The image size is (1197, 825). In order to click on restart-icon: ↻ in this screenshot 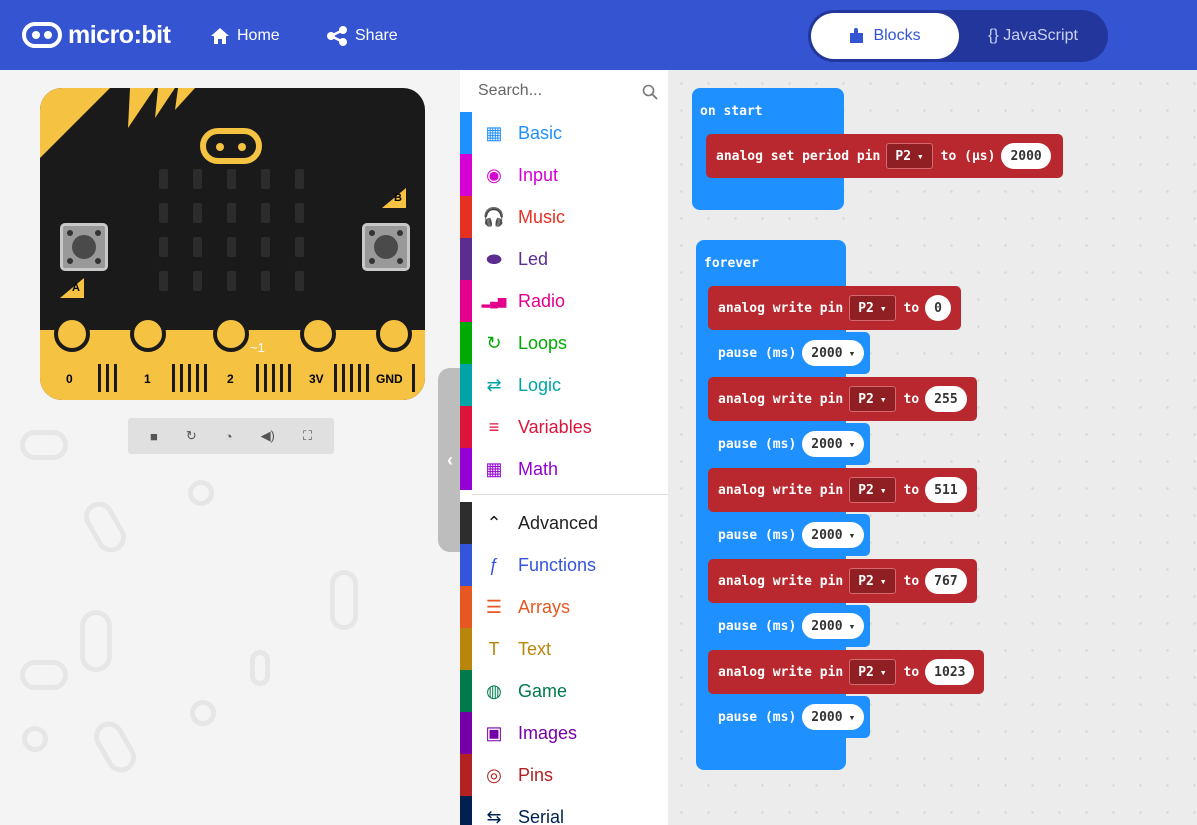, I will do `click(191, 436)`.